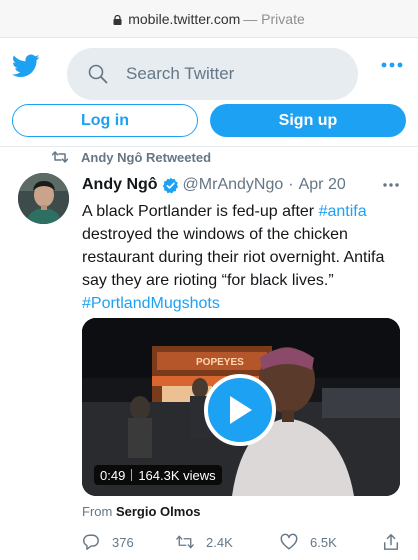 This screenshot has height=560, width=418. What do you see at coordinates (120, 185) in the screenshot?
I see `author-name: Andy Ngô` at bounding box center [120, 185].